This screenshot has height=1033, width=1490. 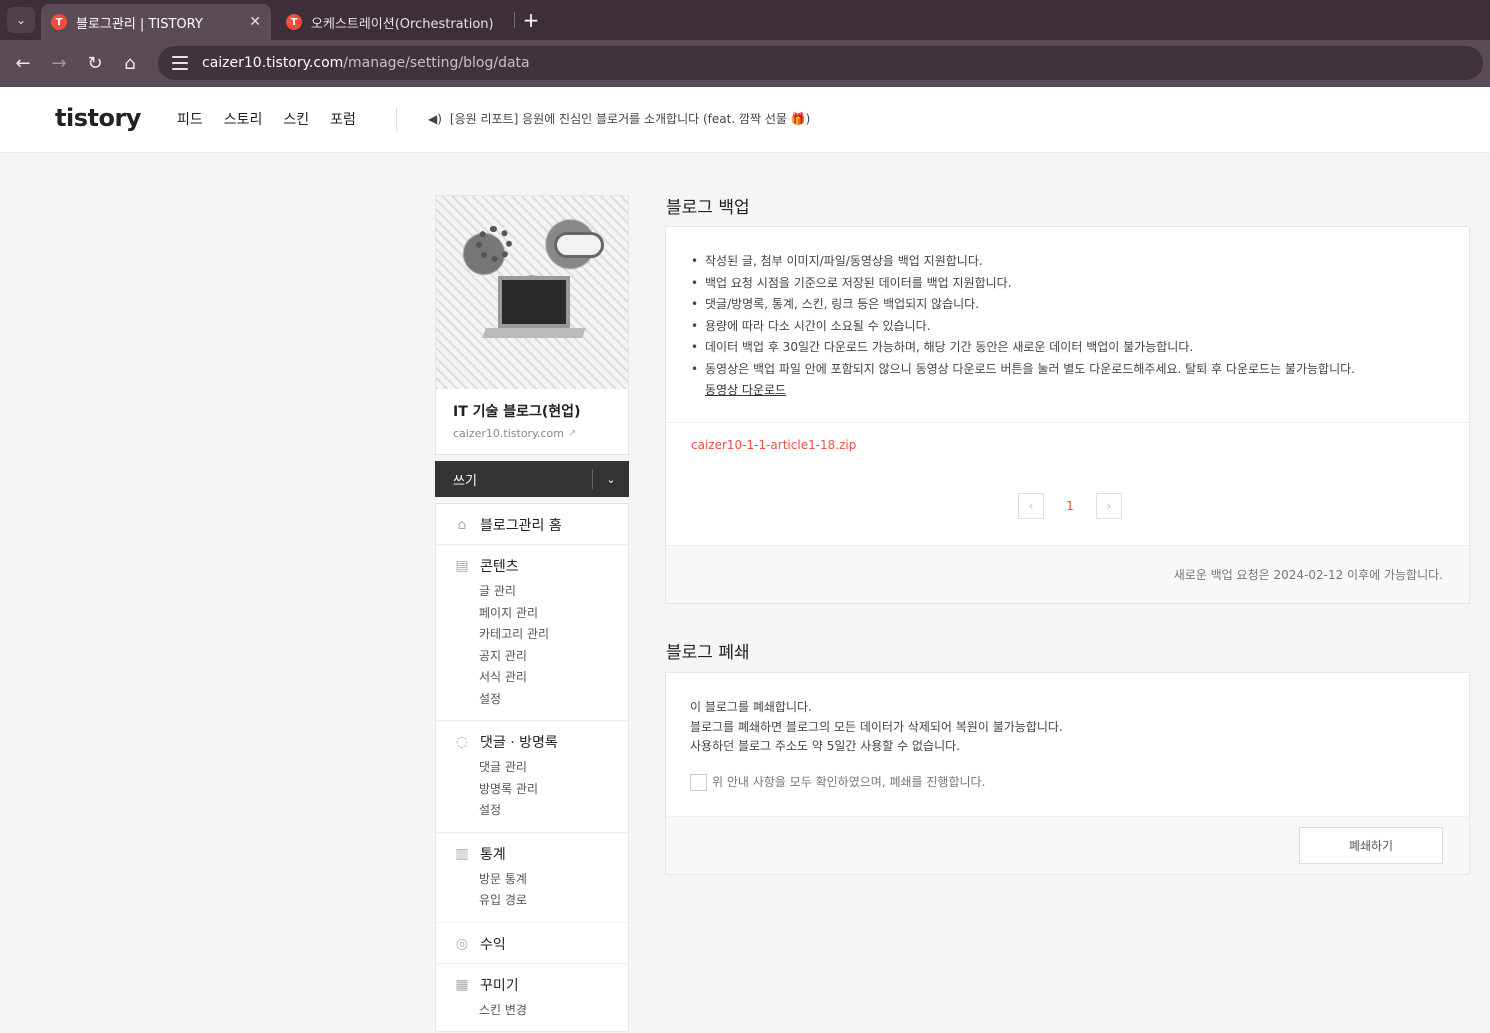 What do you see at coordinates (402, 24) in the screenshot?
I see `tab-title: 오케스트레이션(Orchestration)` at bounding box center [402, 24].